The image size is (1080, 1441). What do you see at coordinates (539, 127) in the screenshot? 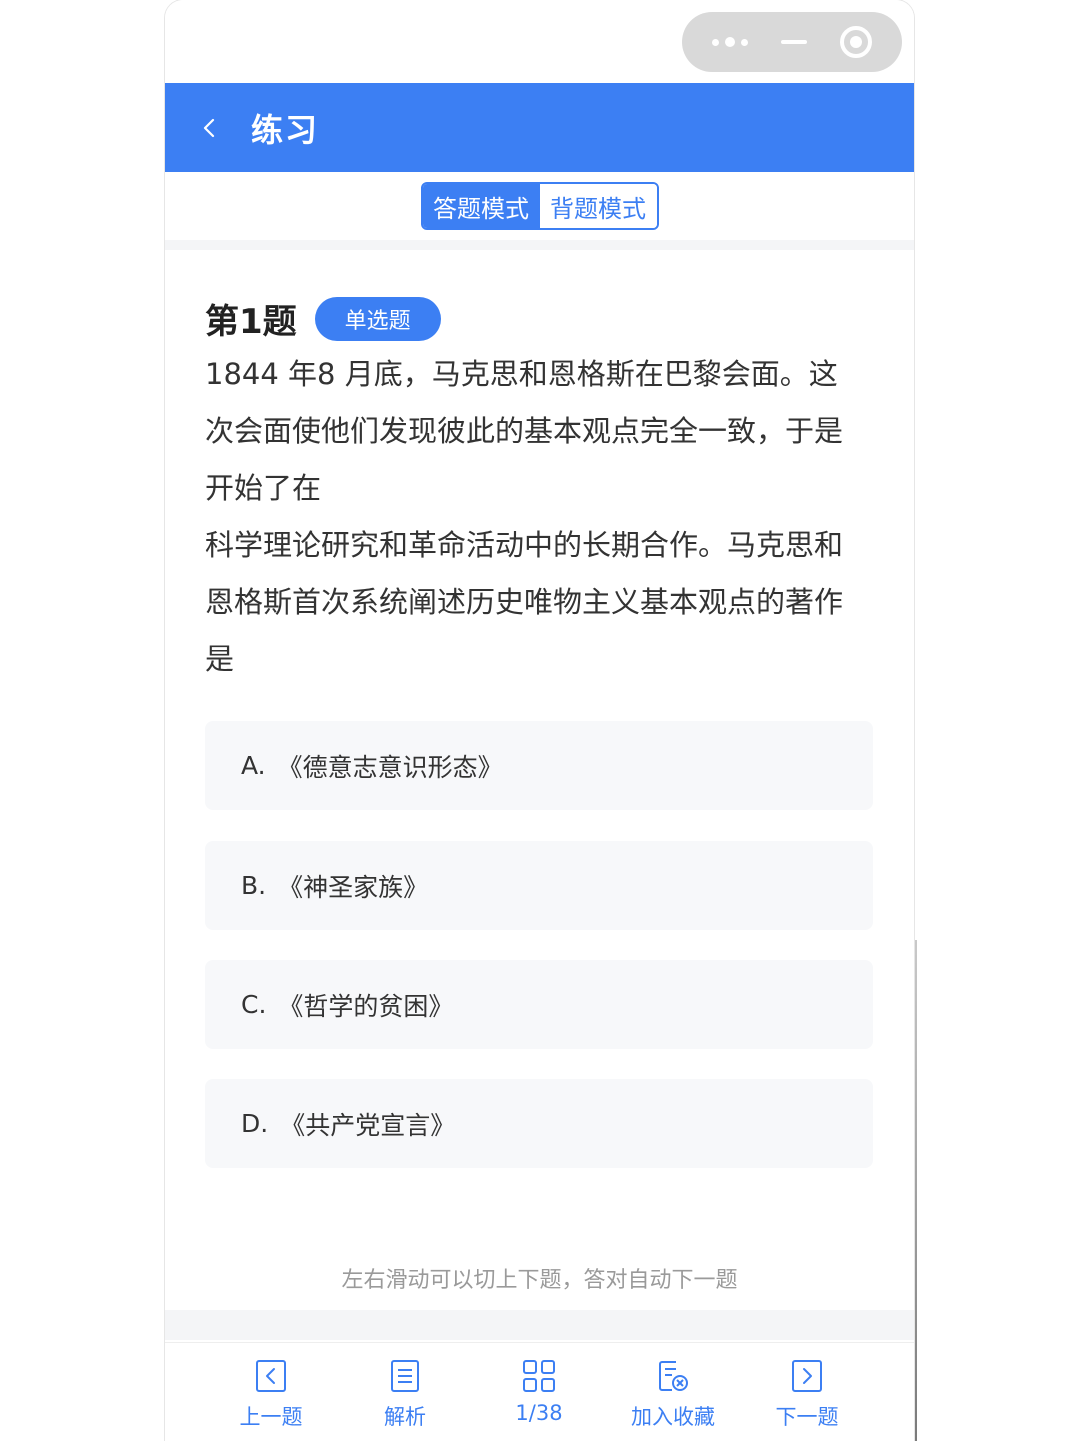
I see `nav-bar: 练习` at bounding box center [539, 127].